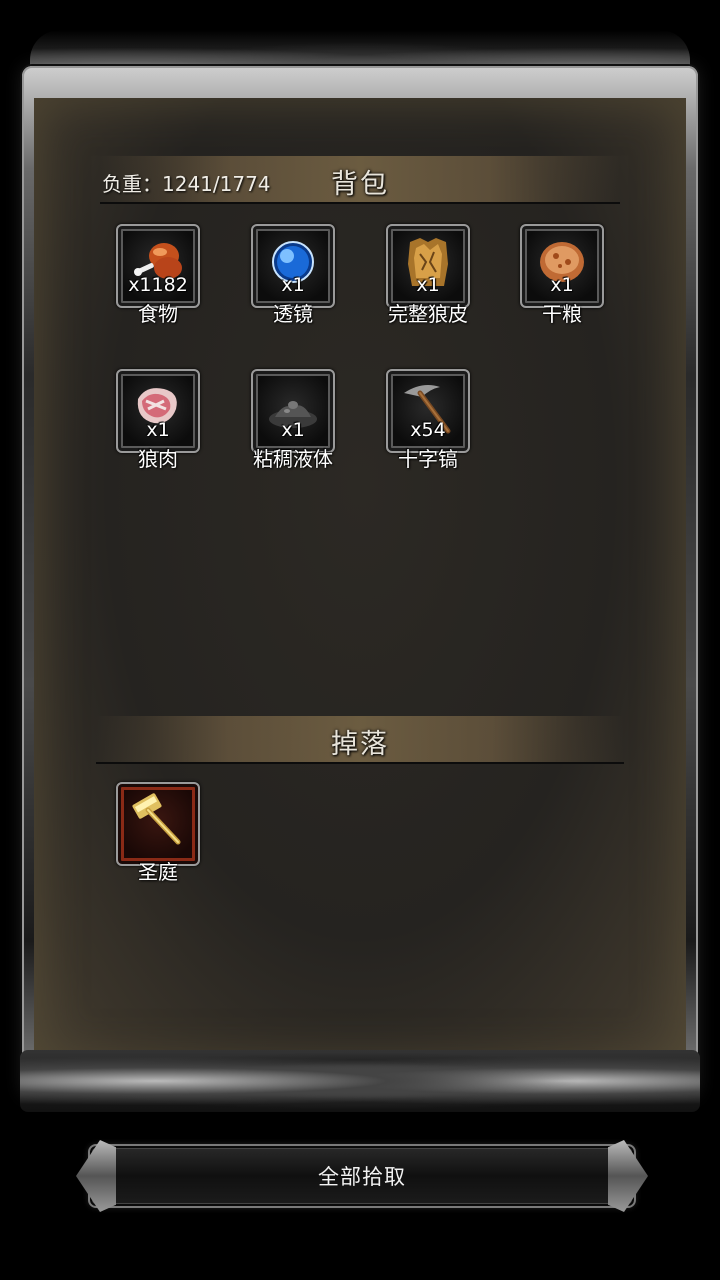 The height and width of the screenshot is (1280, 720). Describe the element at coordinates (158, 872) in the screenshot. I see `item-name: 圣庭` at that location.